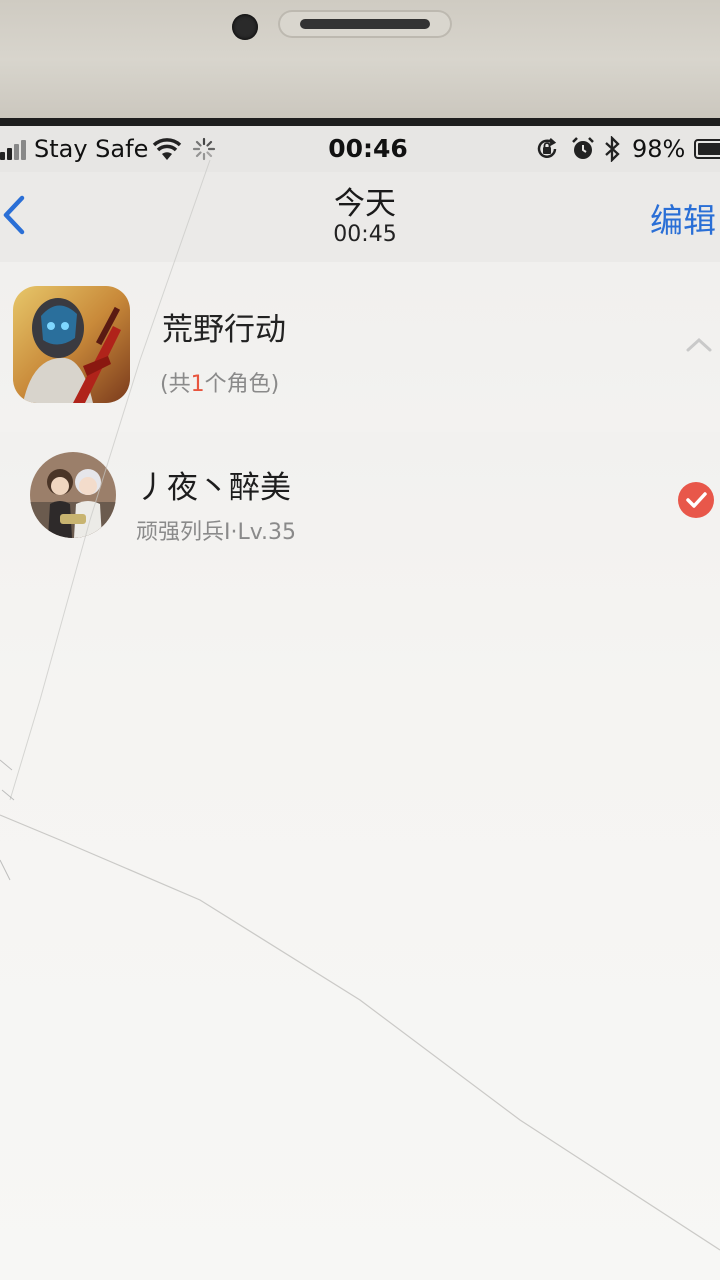 The height and width of the screenshot is (1280, 720). I want to click on status-bar: Stay Safe 00:46 98%, so click(360, 149).